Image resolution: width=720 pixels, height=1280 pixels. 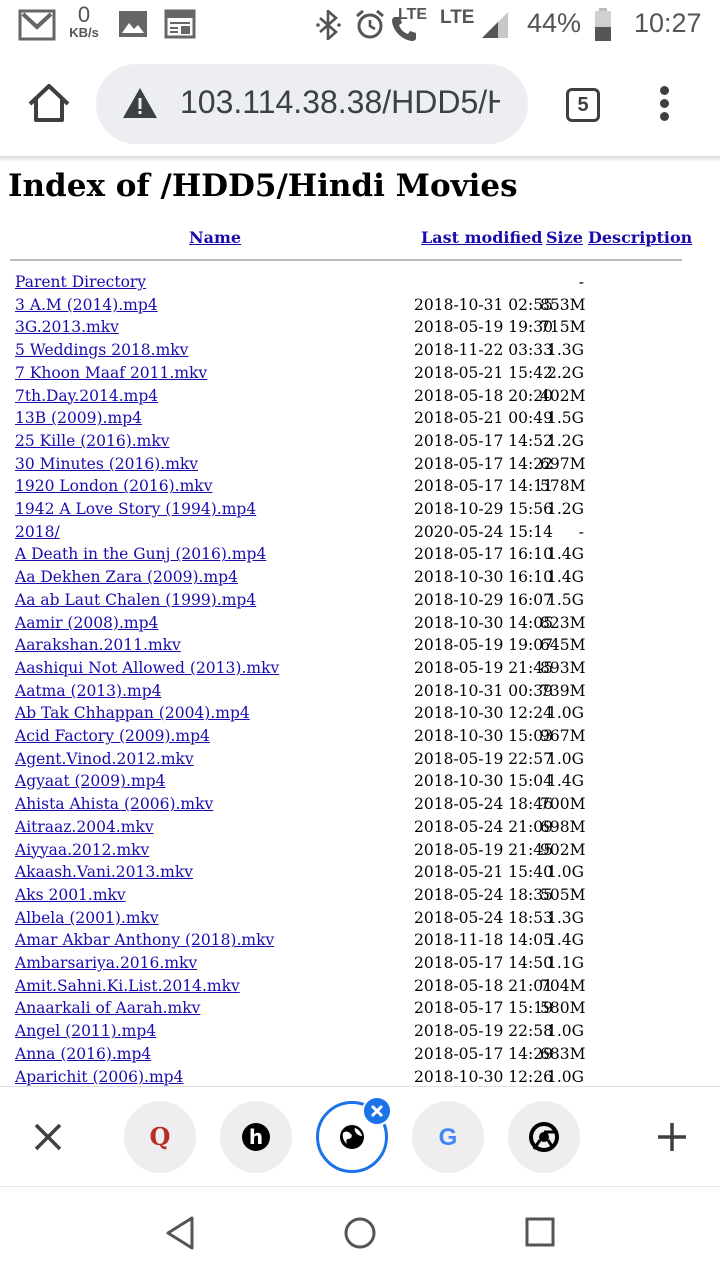 What do you see at coordinates (147, 668) in the screenshot?
I see `file-link: Aashiqui Not Allowed (2013).mkv` at bounding box center [147, 668].